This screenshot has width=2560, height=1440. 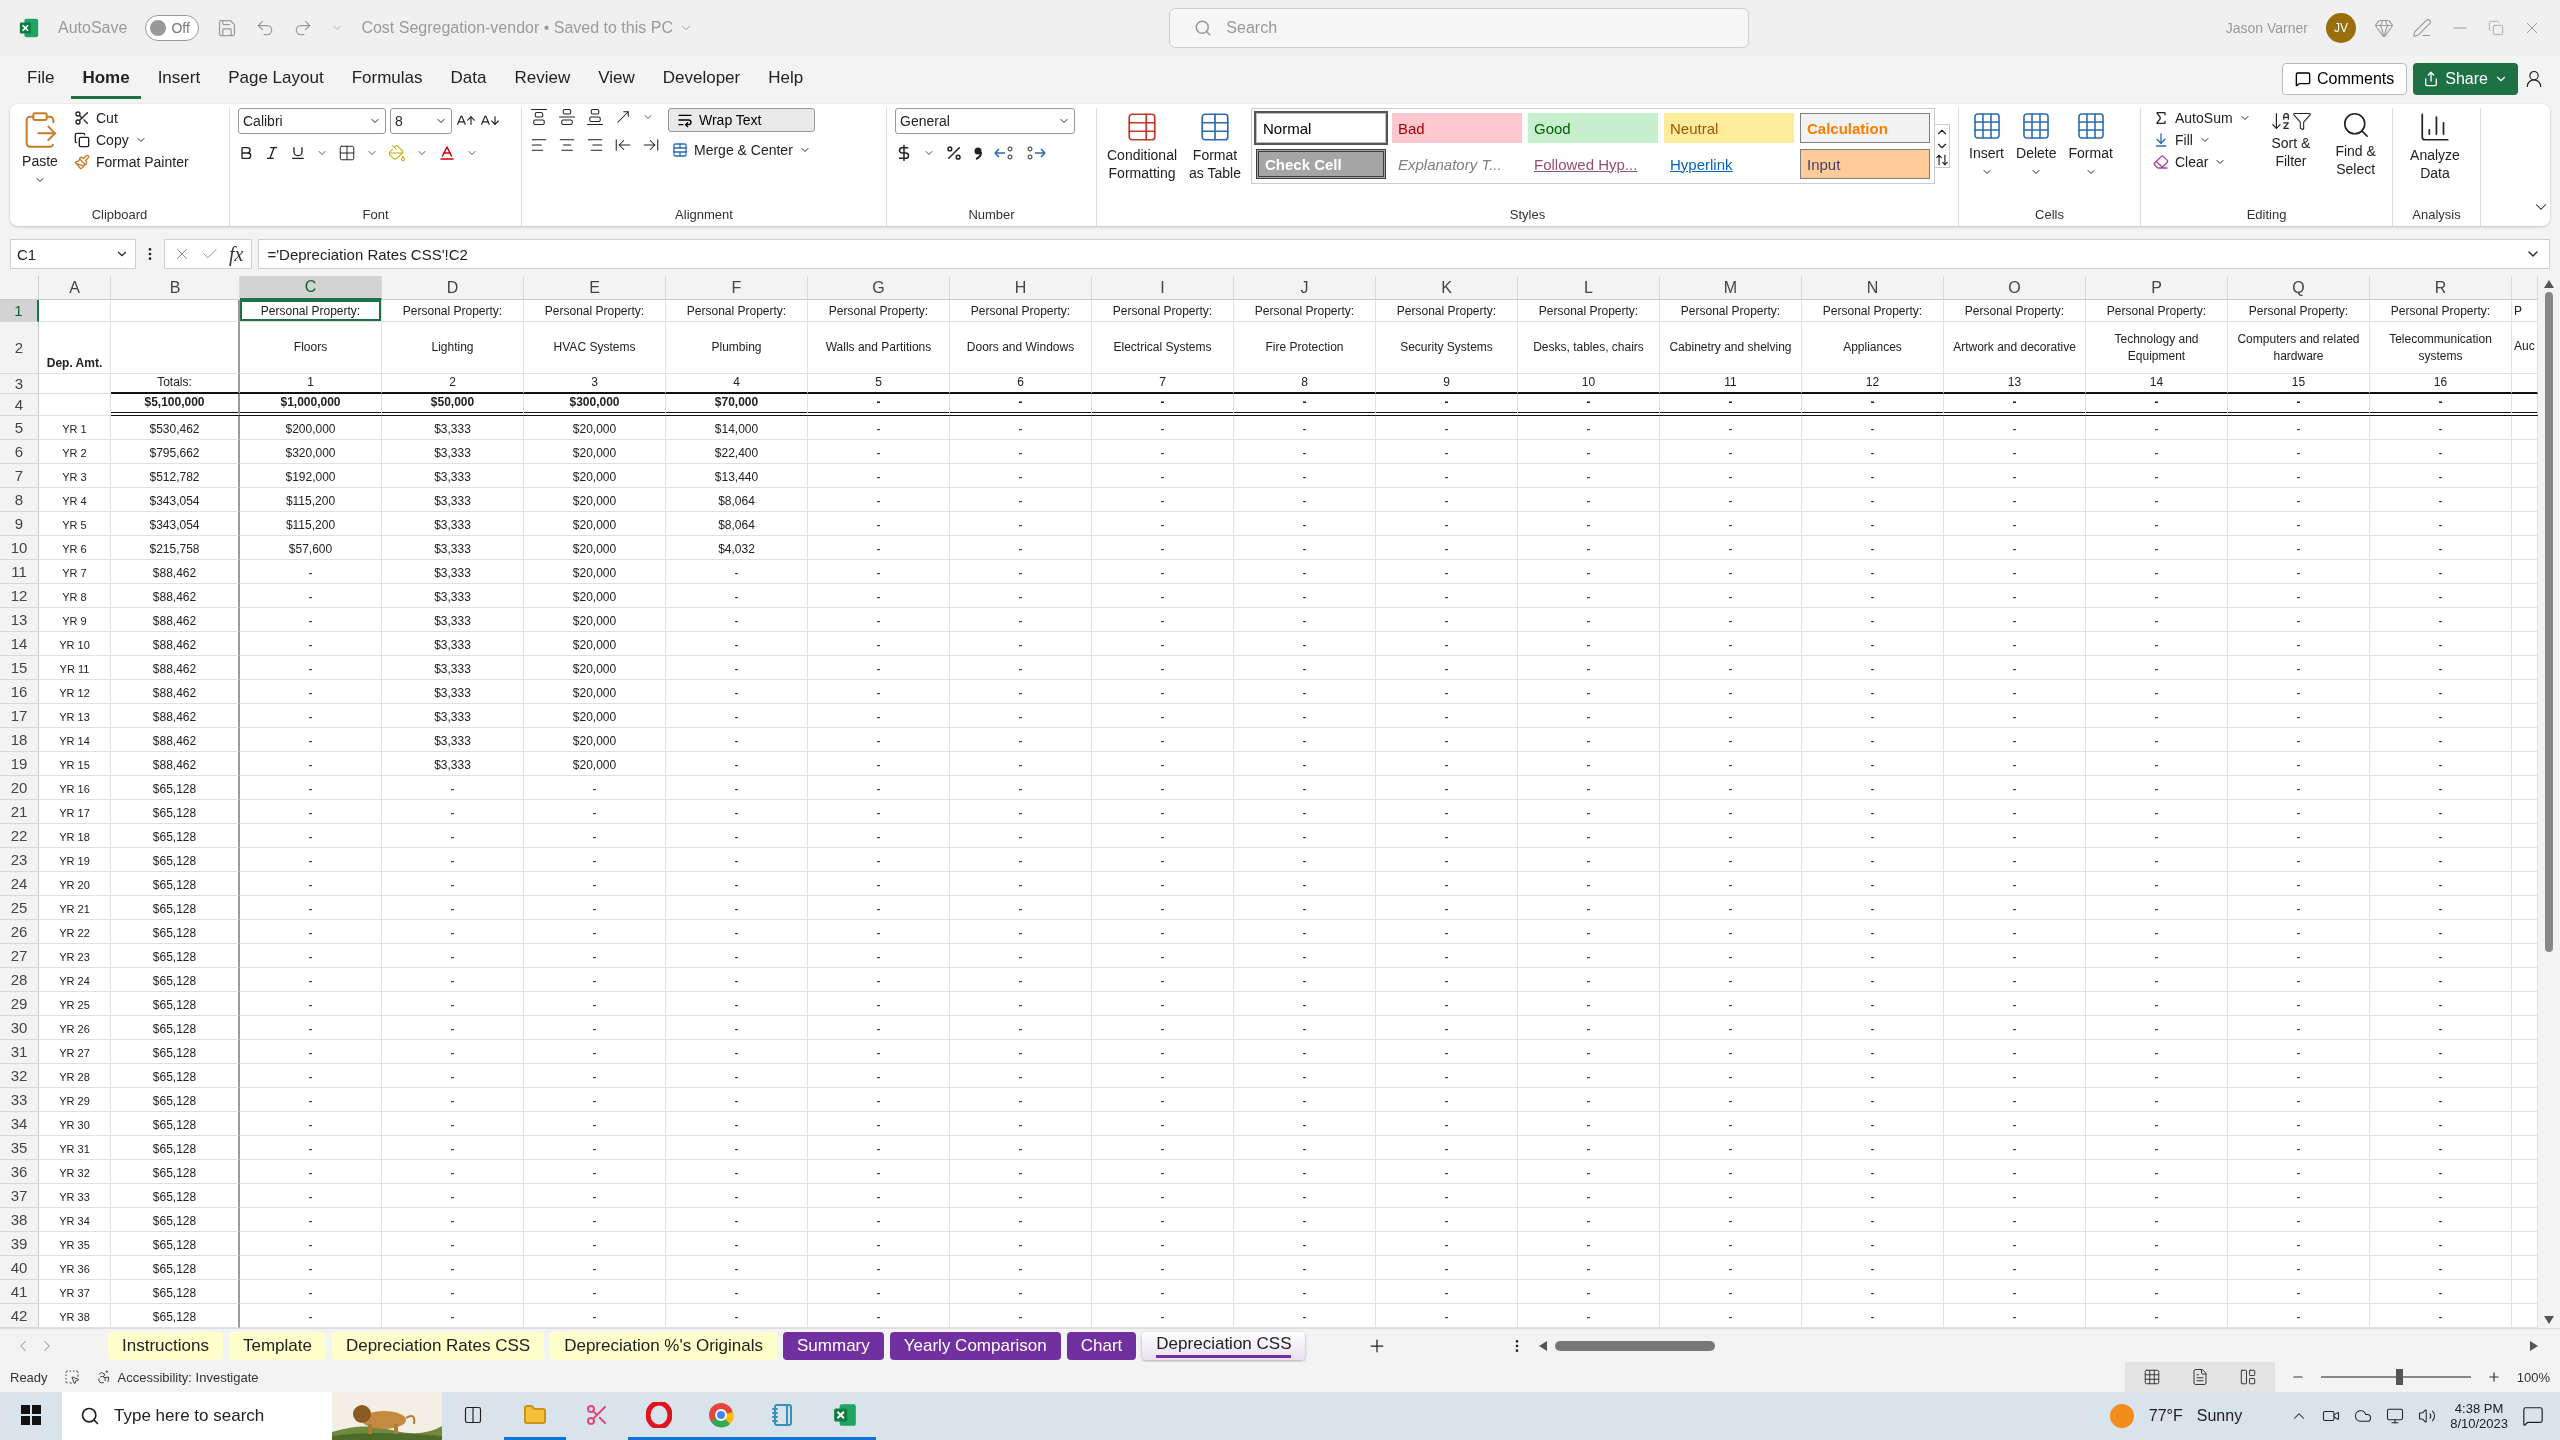 What do you see at coordinates (2015, 288) in the screenshot?
I see `column-header: O` at bounding box center [2015, 288].